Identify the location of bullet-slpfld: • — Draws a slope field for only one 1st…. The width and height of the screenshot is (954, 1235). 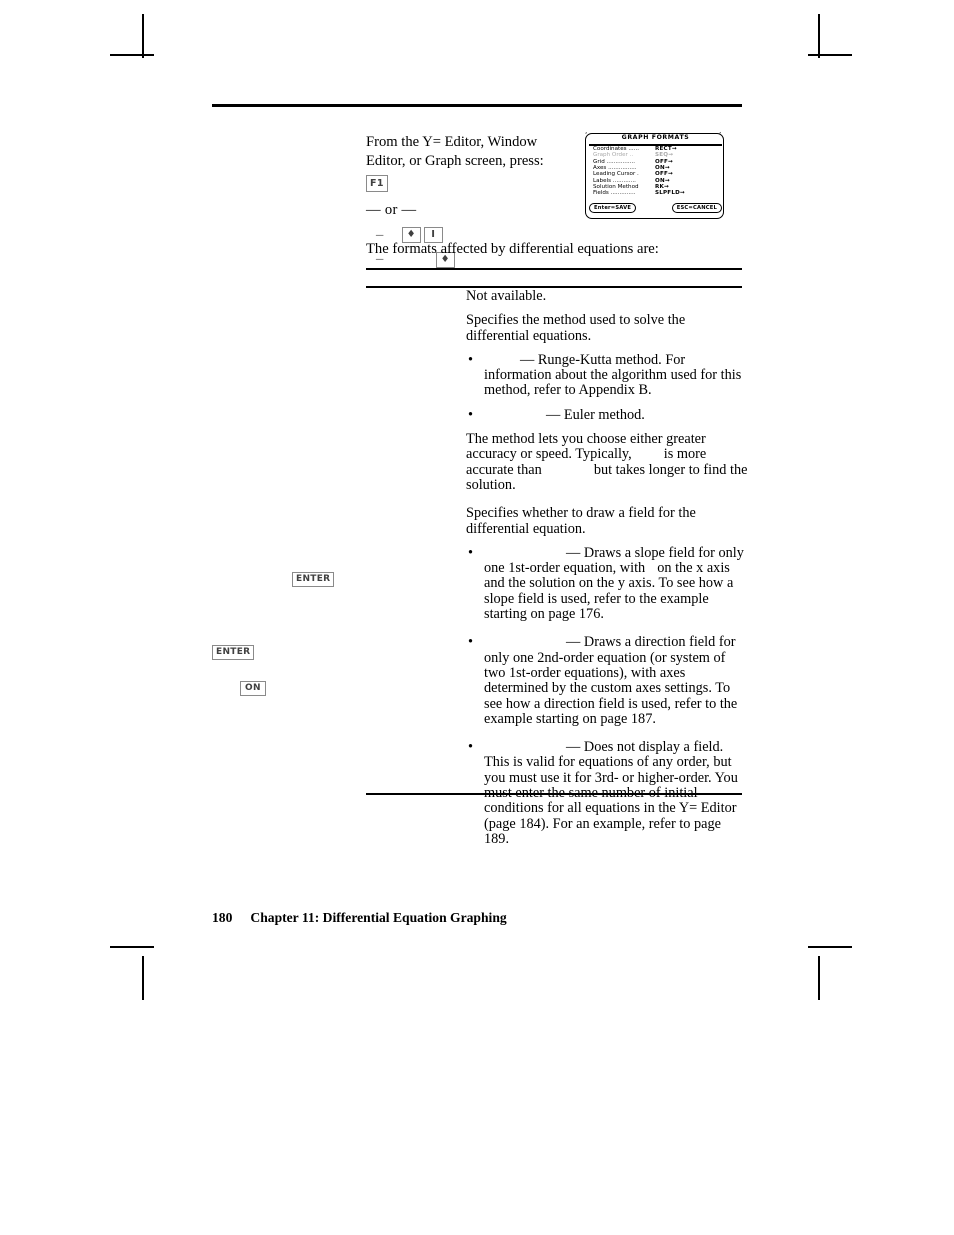
(607, 583).